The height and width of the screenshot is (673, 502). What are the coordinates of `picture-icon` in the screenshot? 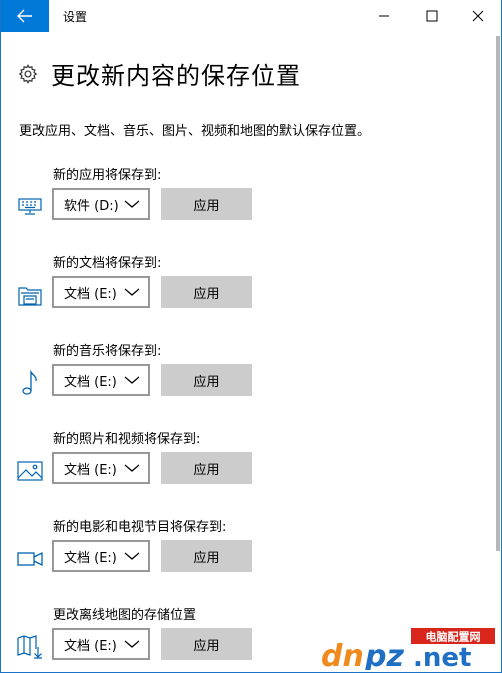 It's located at (30, 471).